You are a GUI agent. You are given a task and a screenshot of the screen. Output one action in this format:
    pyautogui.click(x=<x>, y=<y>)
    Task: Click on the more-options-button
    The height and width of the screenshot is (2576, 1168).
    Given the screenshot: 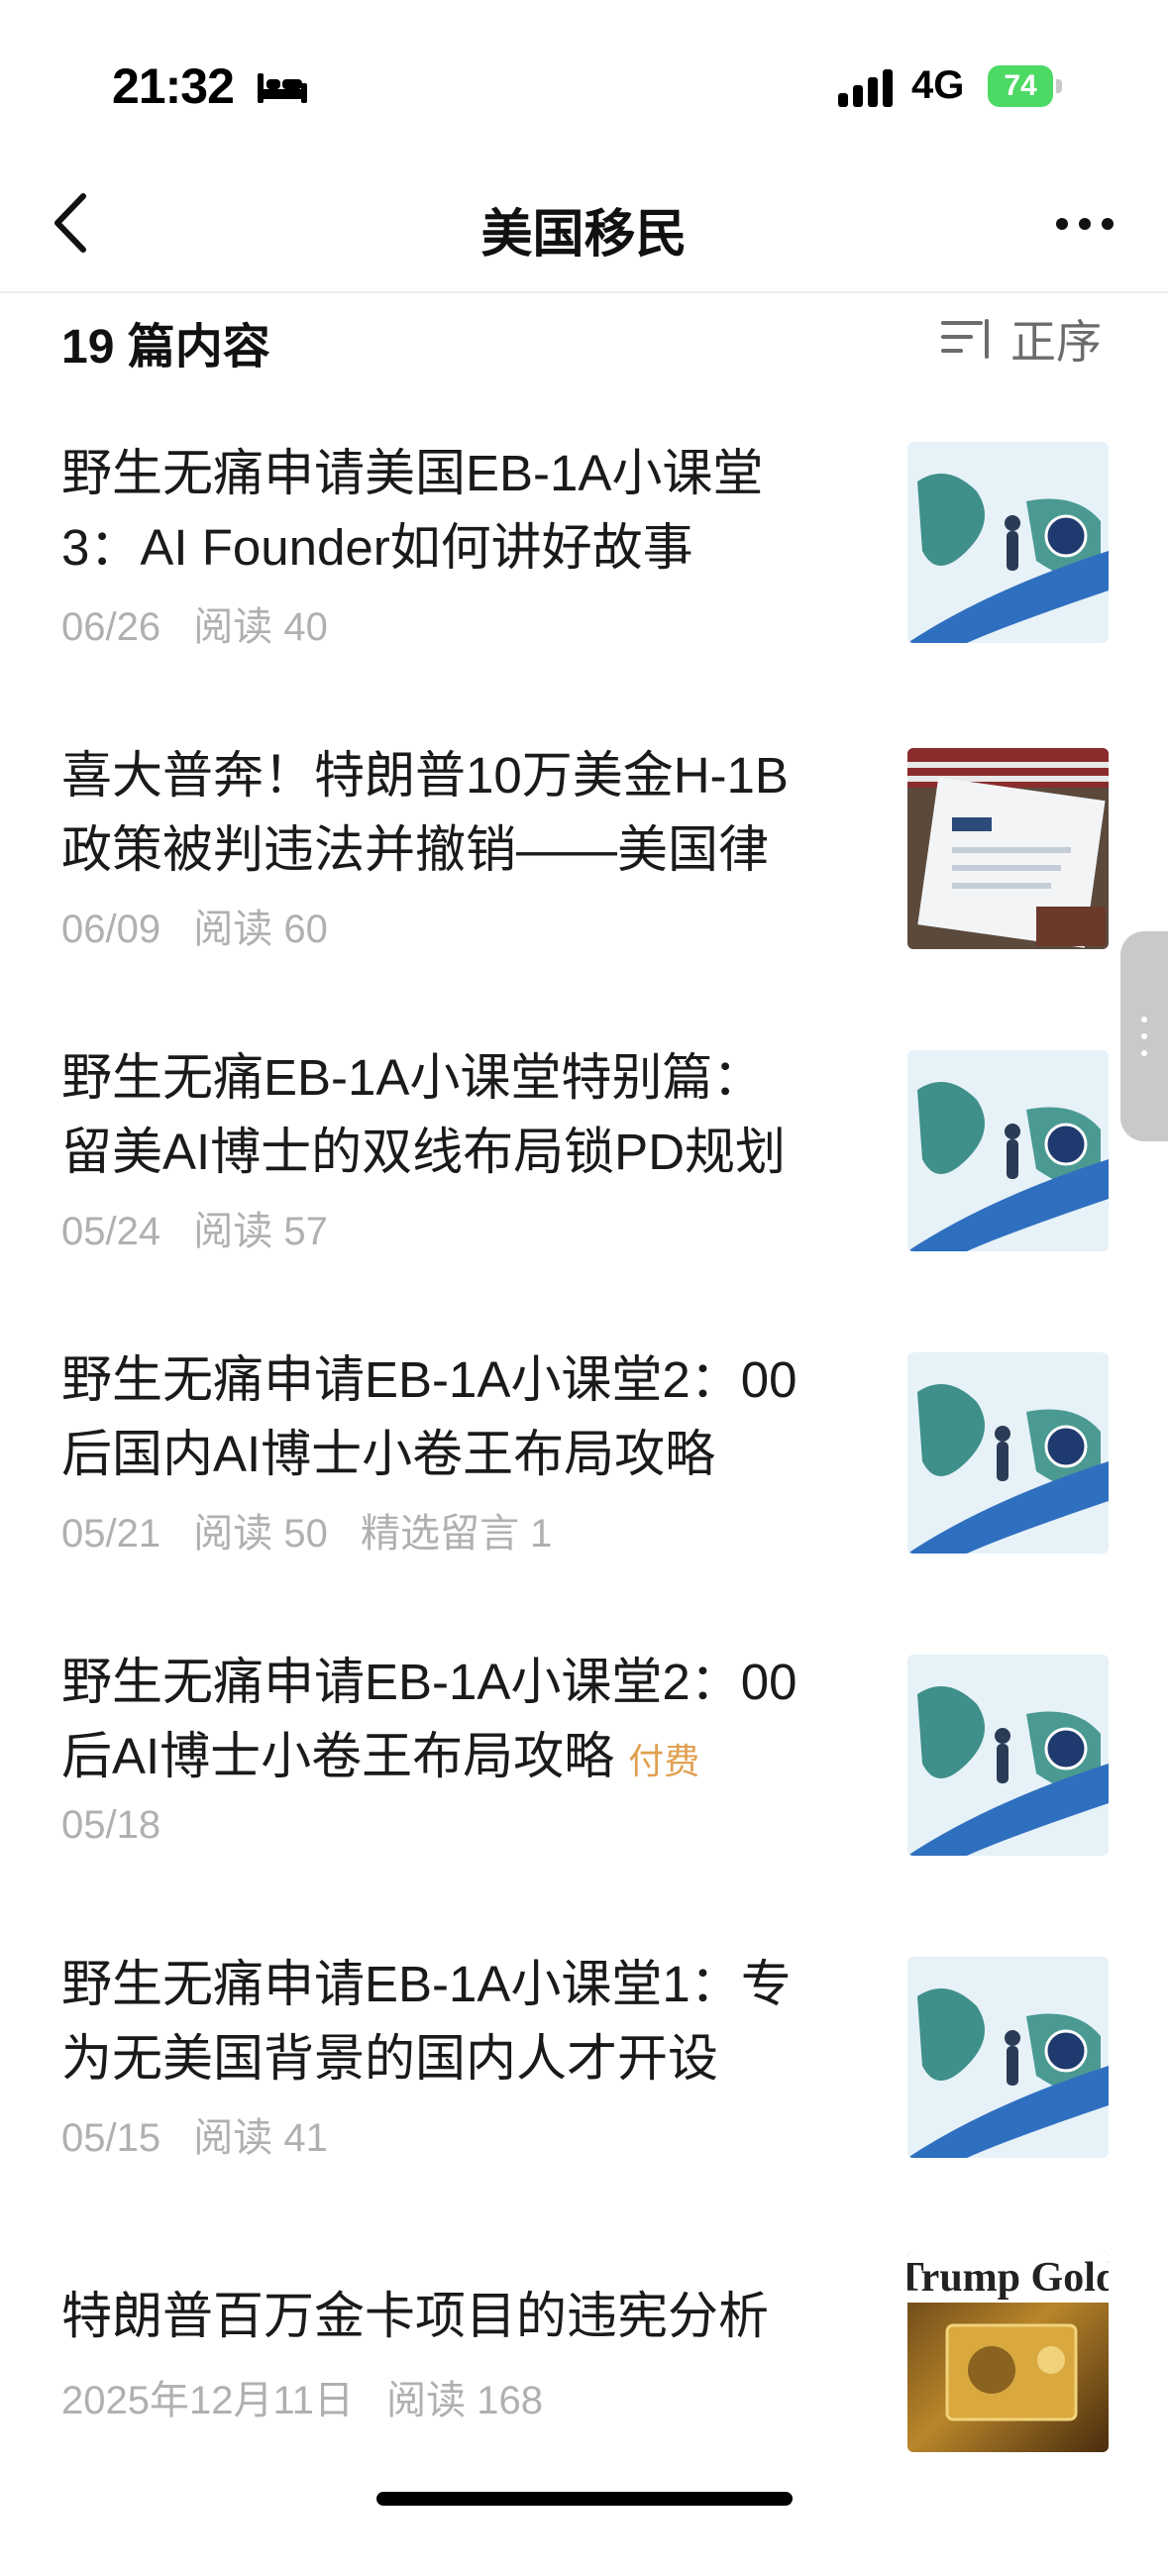 What is the action you would take?
    pyautogui.click(x=1084, y=222)
    